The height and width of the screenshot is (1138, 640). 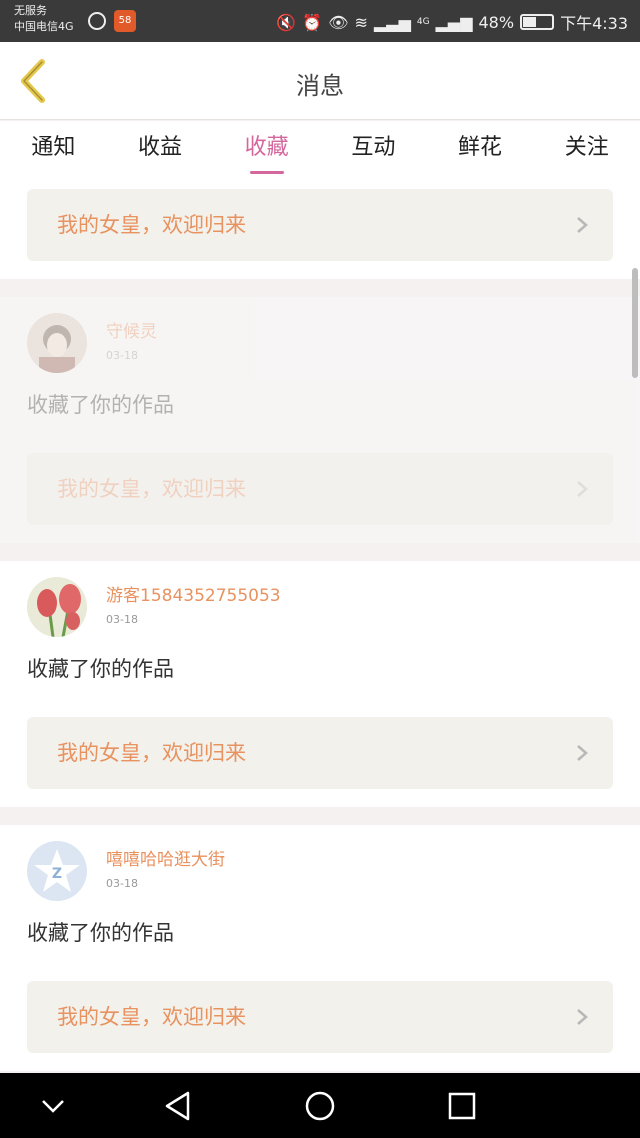 What do you see at coordinates (53, 147) in the screenshot?
I see `tab-label: 通知` at bounding box center [53, 147].